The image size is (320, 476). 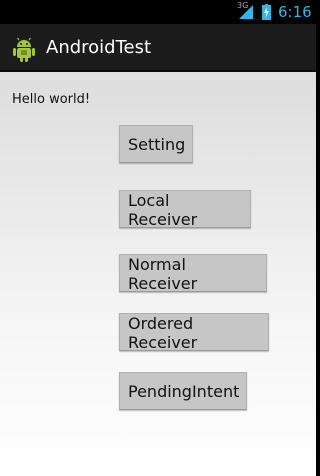 I want to click on app-title: AndroidTest, so click(x=99, y=47).